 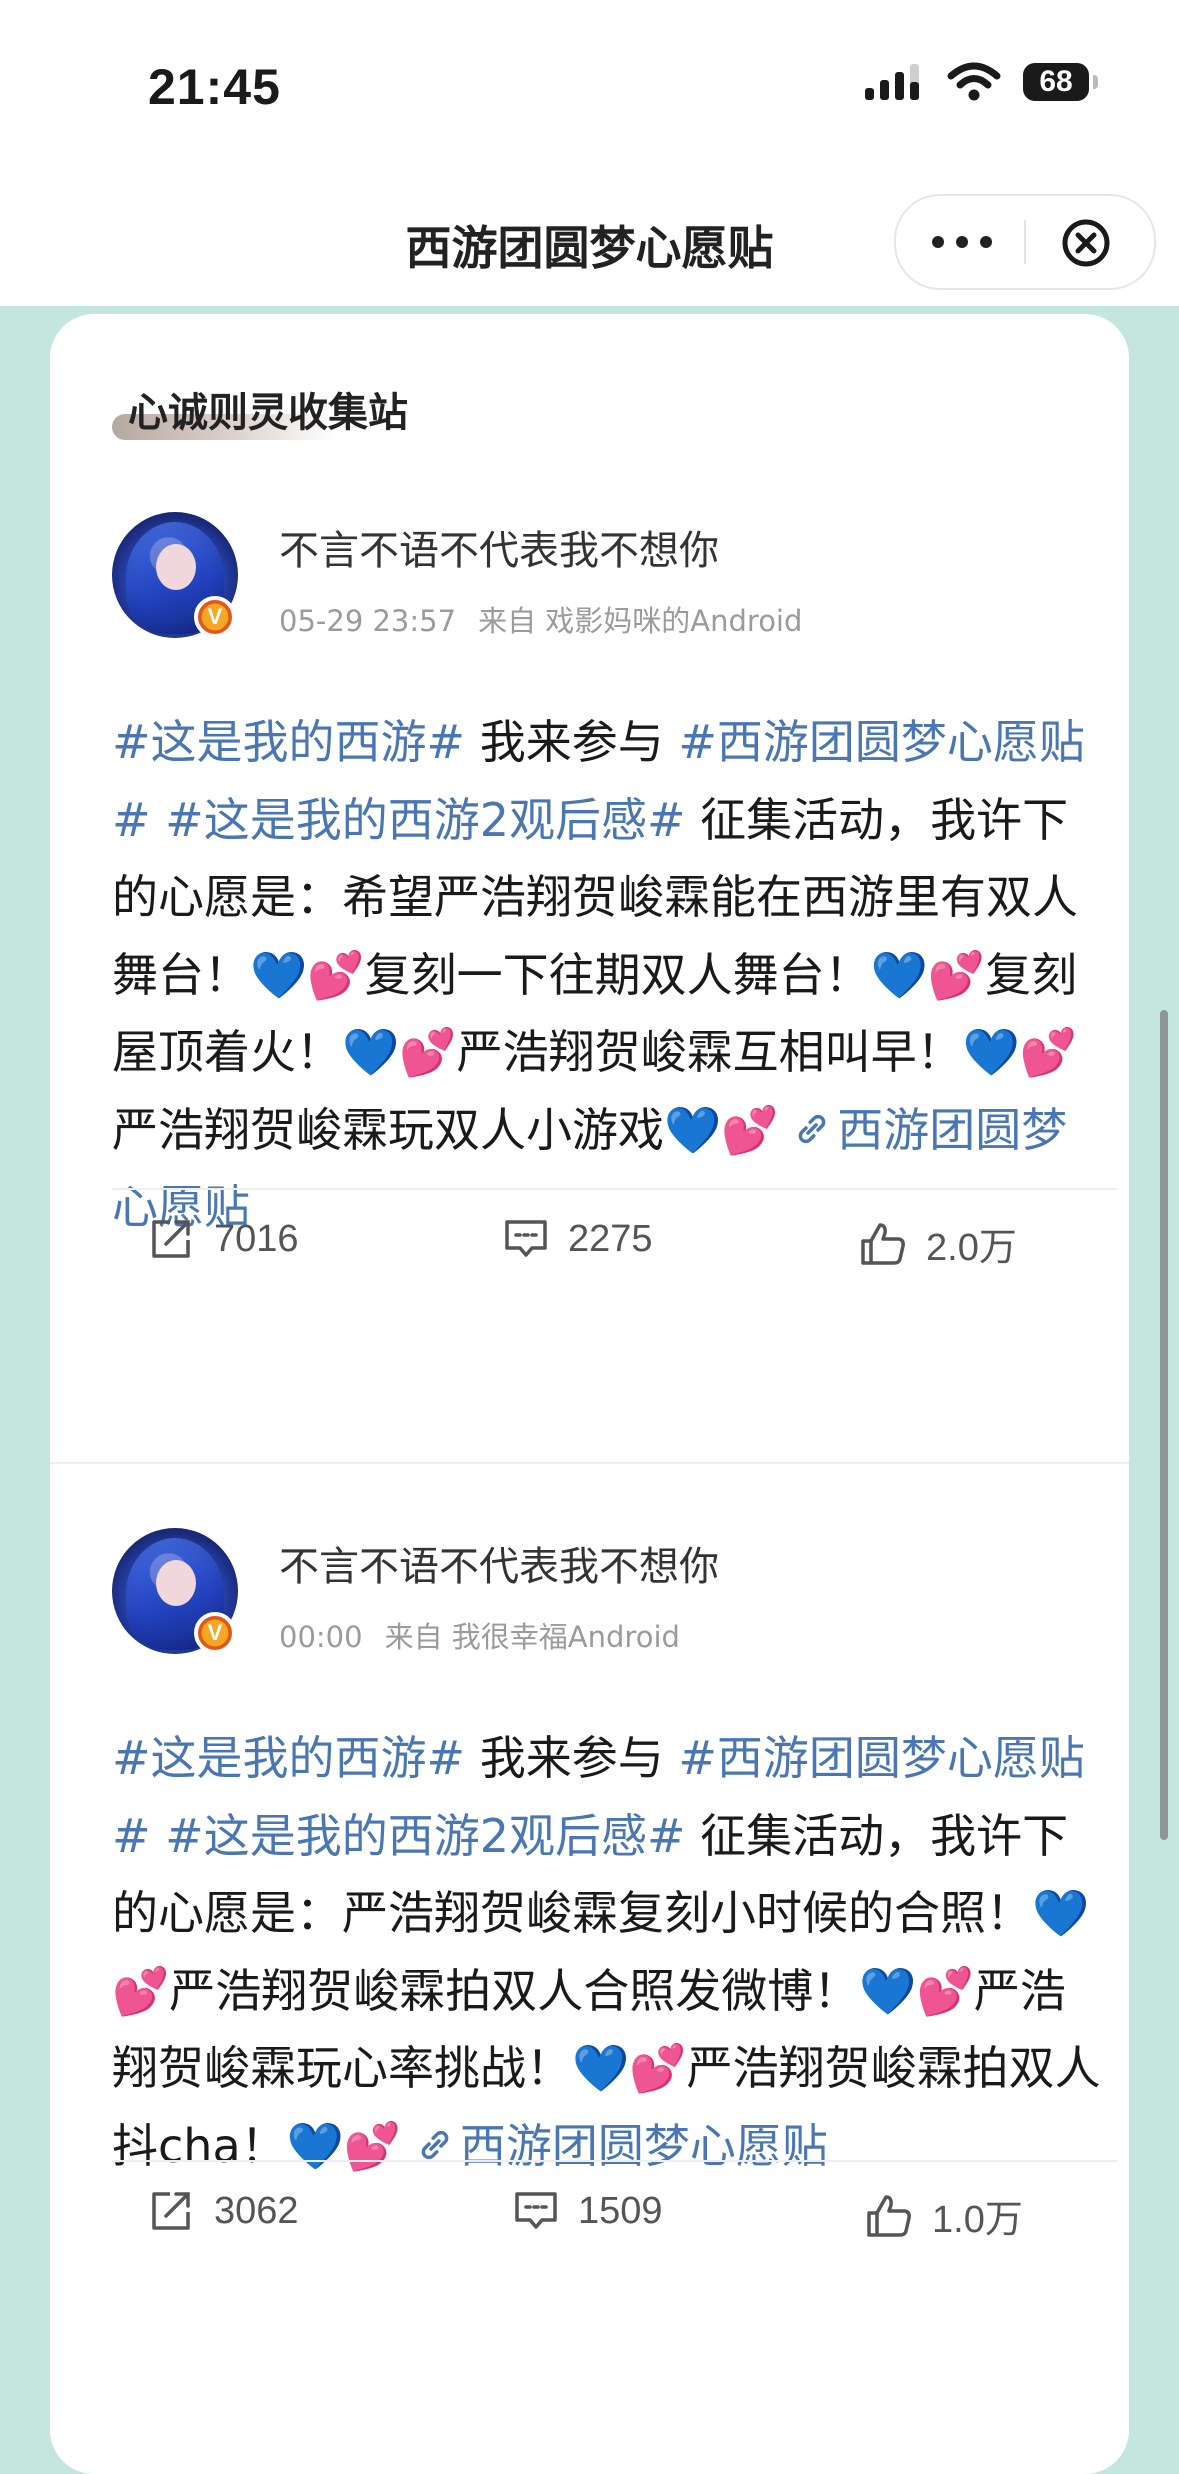 What do you see at coordinates (709, 1052) in the screenshot?
I see `post-text-segment: 严浩翔贺峻霖互相叫早！` at bounding box center [709, 1052].